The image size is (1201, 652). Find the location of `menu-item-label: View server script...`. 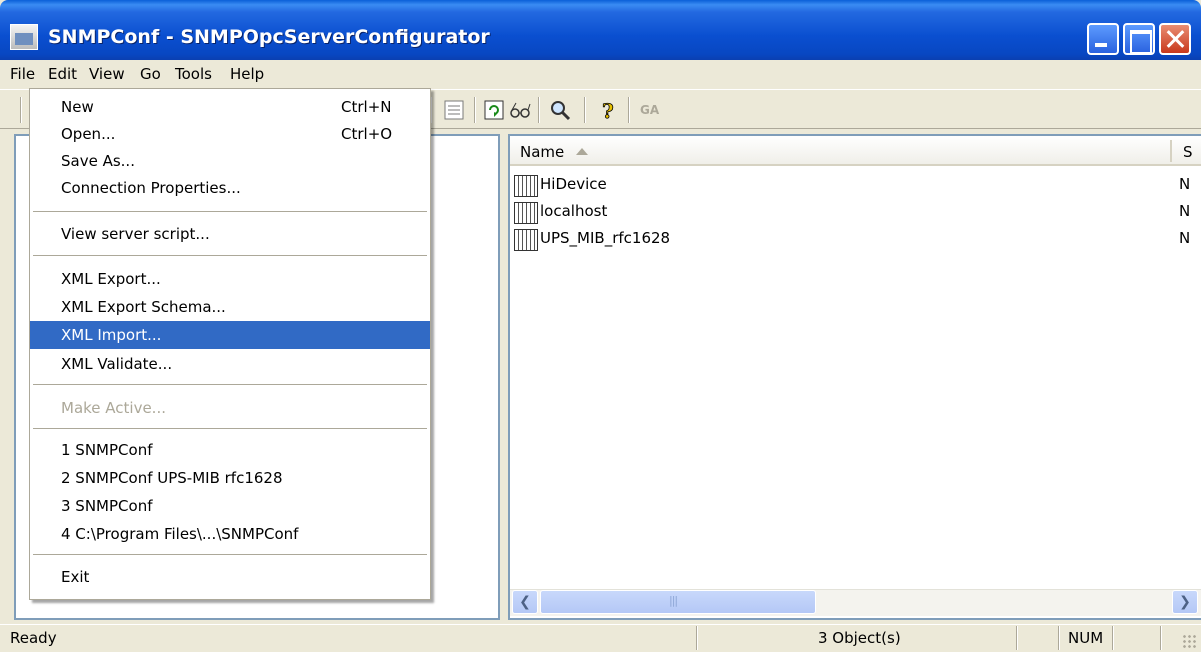

menu-item-label: View server script... is located at coordinates (135, 234).